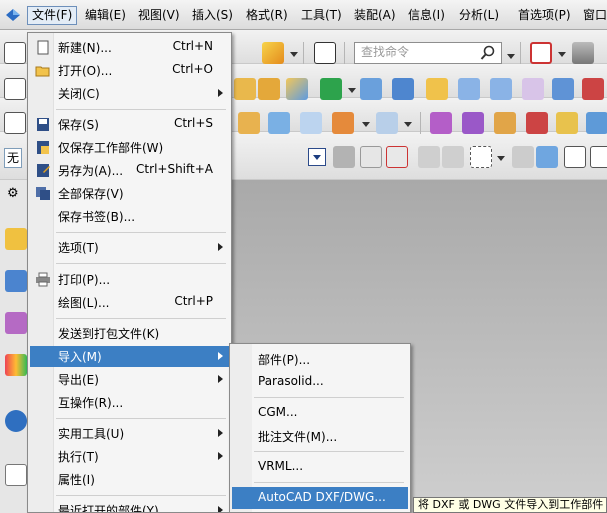  Describe the element at coordinates (453, 157) in the screenshot. I see `orient-icon` at that location.